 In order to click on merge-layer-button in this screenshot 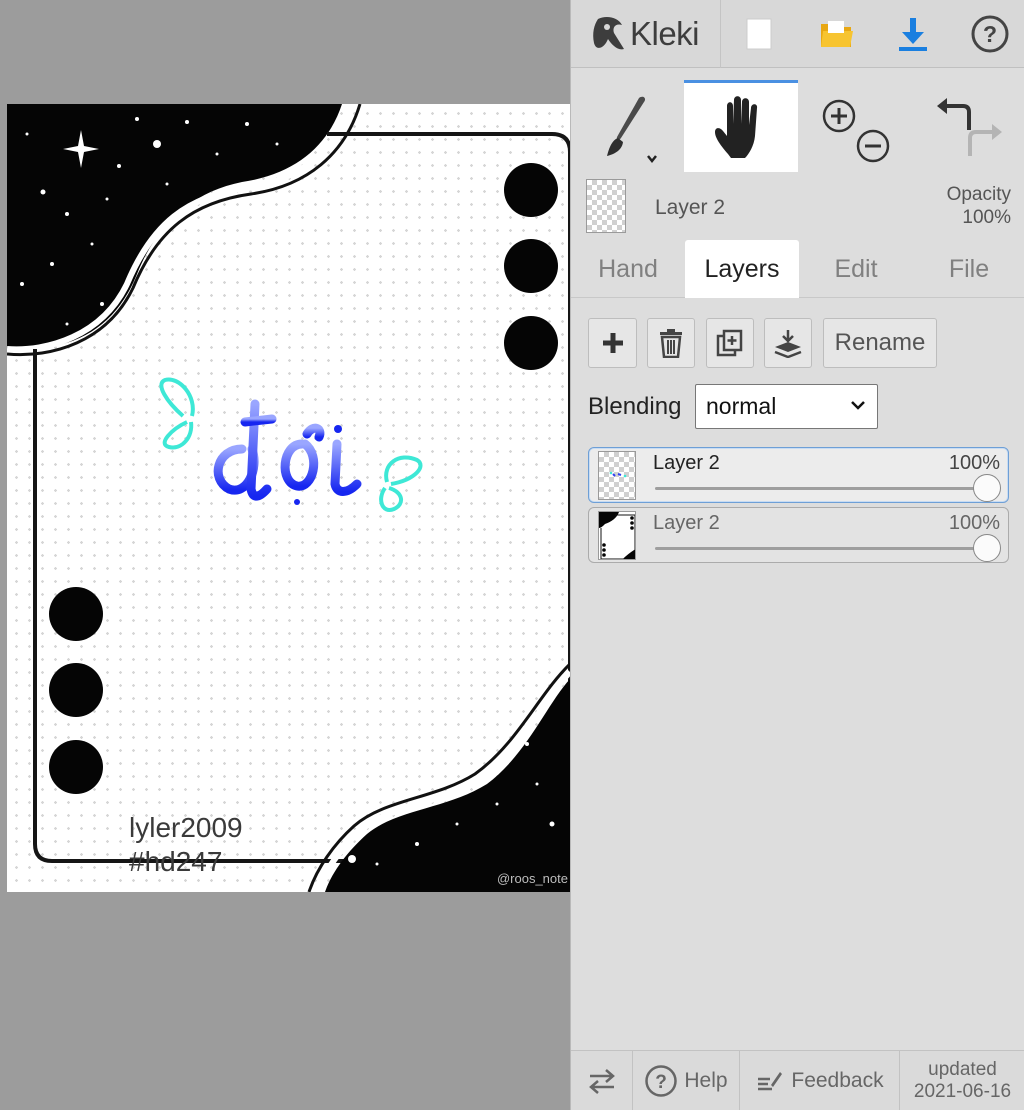, I will do `click(788, 343)`.